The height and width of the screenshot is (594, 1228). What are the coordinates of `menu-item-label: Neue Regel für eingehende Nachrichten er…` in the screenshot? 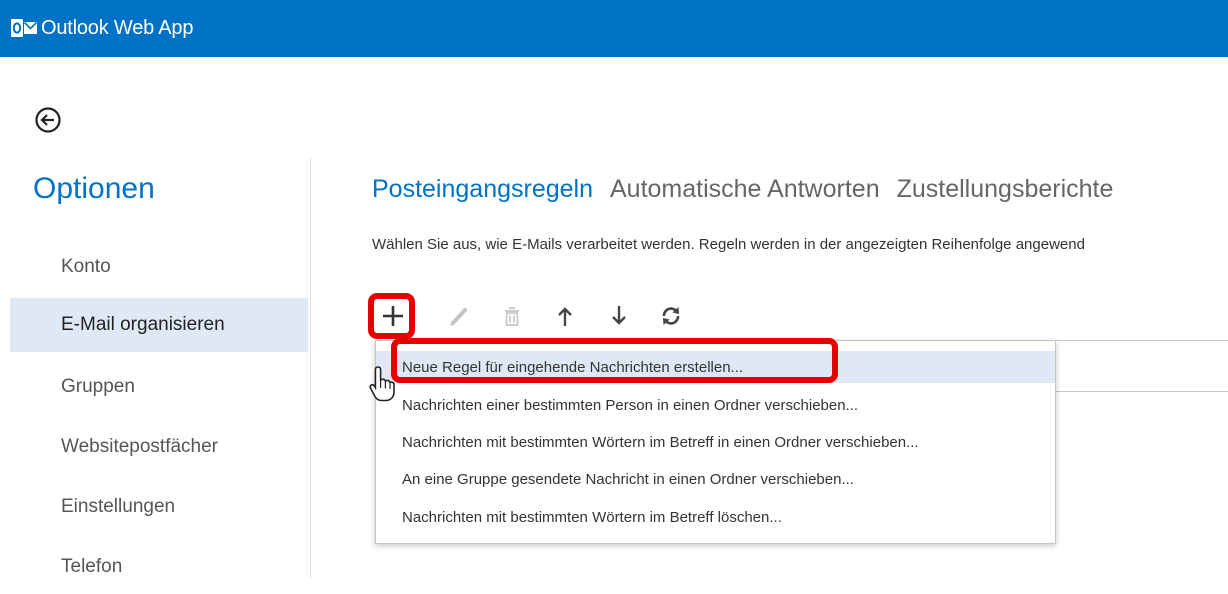 It's located at (573, 367).